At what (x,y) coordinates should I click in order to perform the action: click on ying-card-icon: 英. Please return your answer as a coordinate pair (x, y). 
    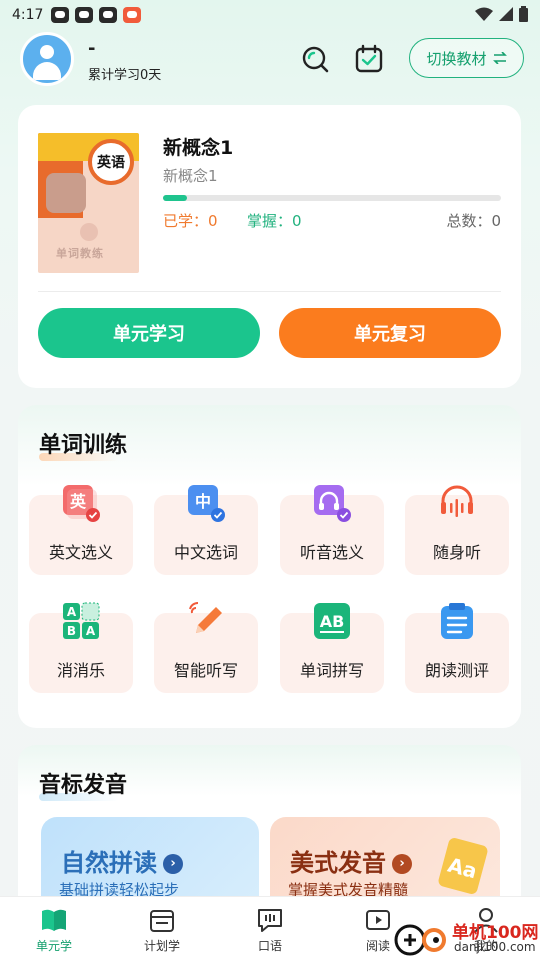
    Looking at the image, I should click on (81, 503).